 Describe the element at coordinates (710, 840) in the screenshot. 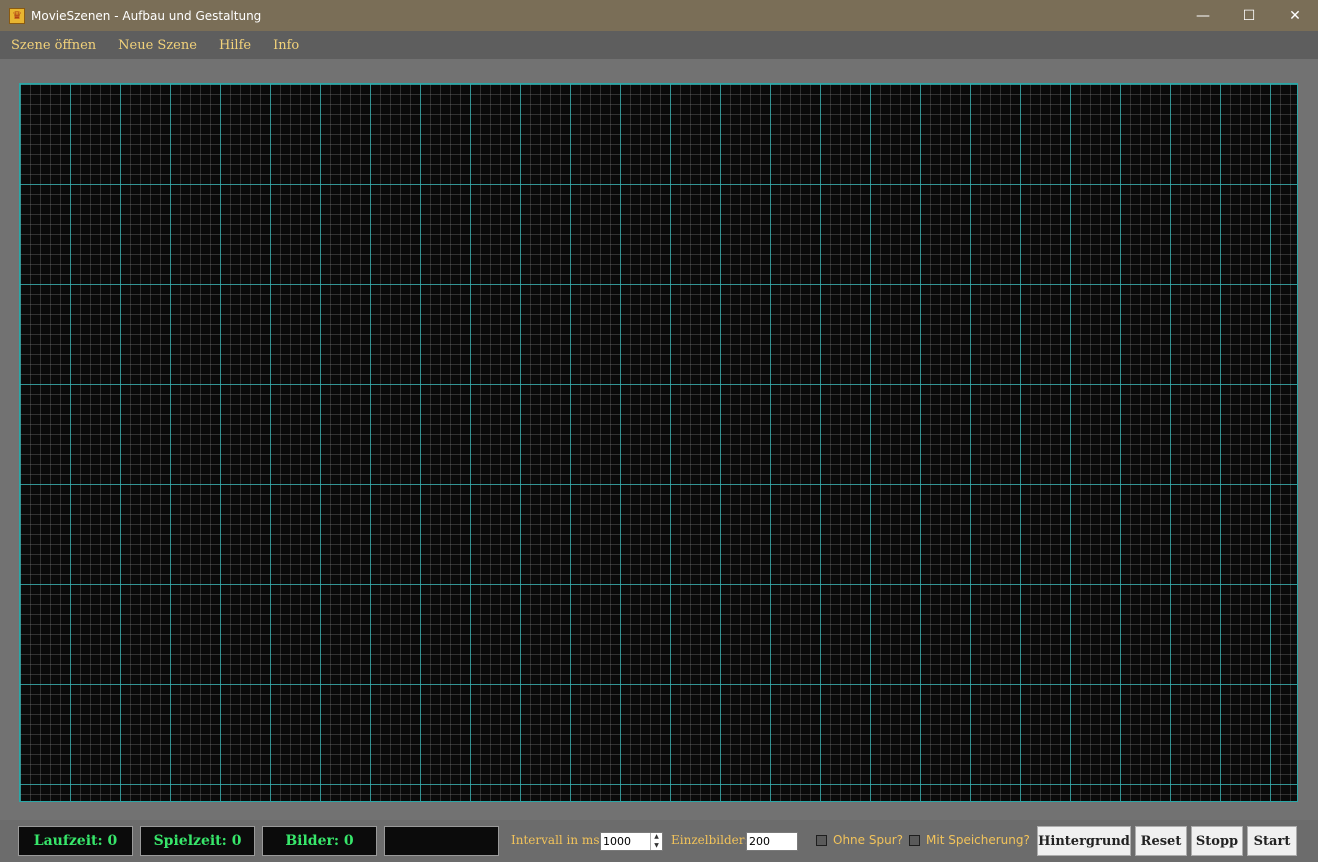

I see `einzelbilder-label: Einzelbilder:` at that location.